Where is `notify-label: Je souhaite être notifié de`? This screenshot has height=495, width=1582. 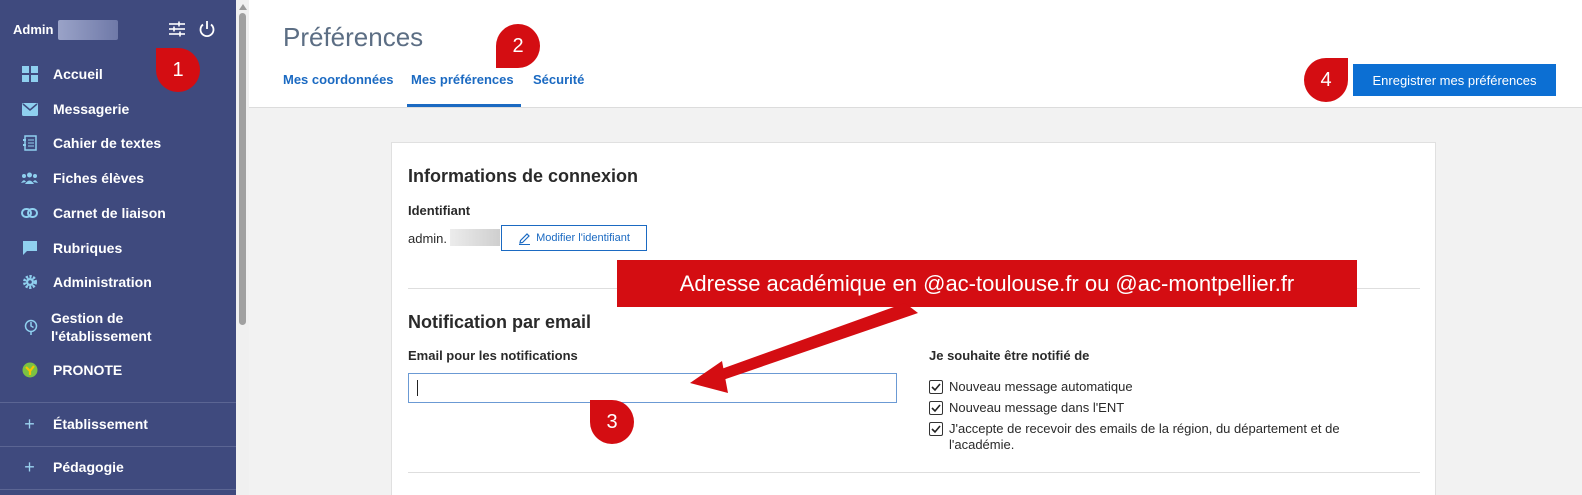
notify-label: Je souhaite être notifié de is located at coordinates (1009, 355).